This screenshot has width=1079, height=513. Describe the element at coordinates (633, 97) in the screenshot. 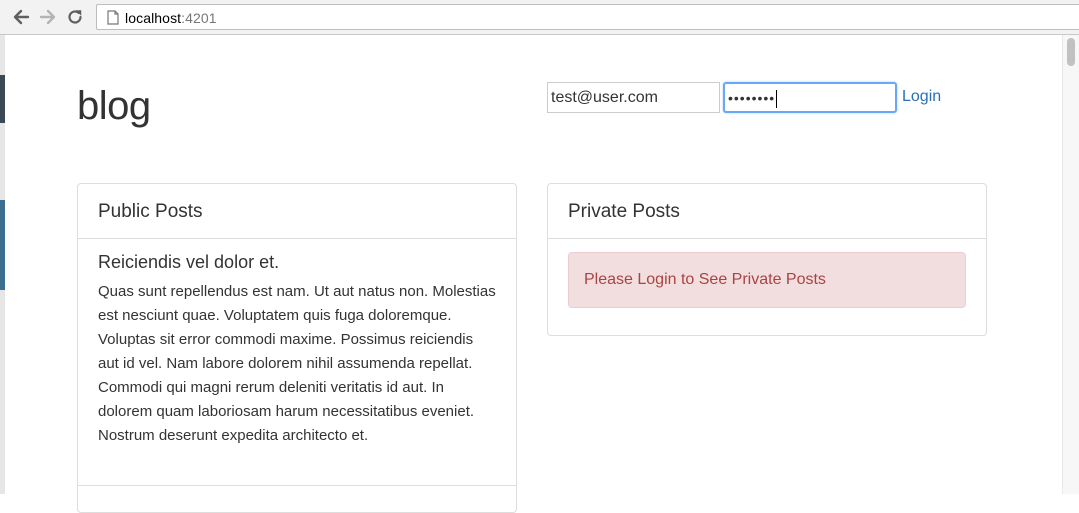

I see `email-field` at that location.